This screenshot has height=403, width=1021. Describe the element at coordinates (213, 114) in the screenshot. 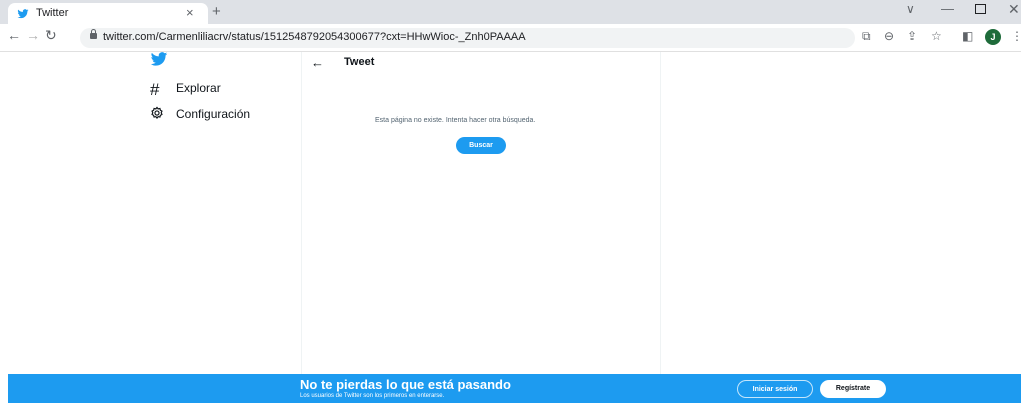

I see `sidebar-item-configuracion: Configuración` at that location.